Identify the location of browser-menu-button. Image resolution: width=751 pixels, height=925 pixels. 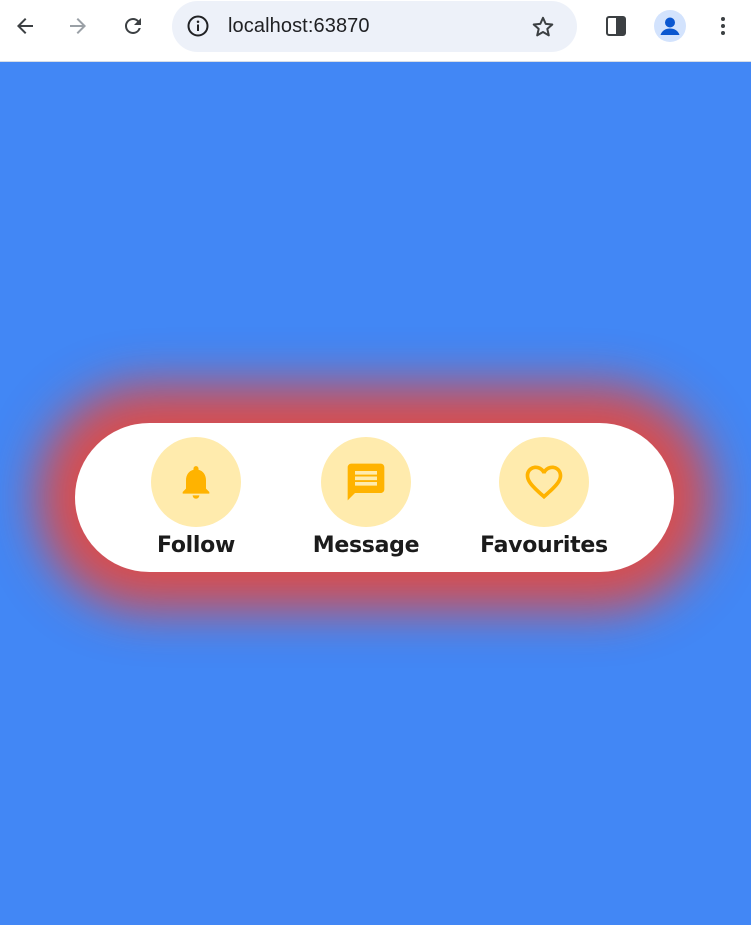
(723, 26).